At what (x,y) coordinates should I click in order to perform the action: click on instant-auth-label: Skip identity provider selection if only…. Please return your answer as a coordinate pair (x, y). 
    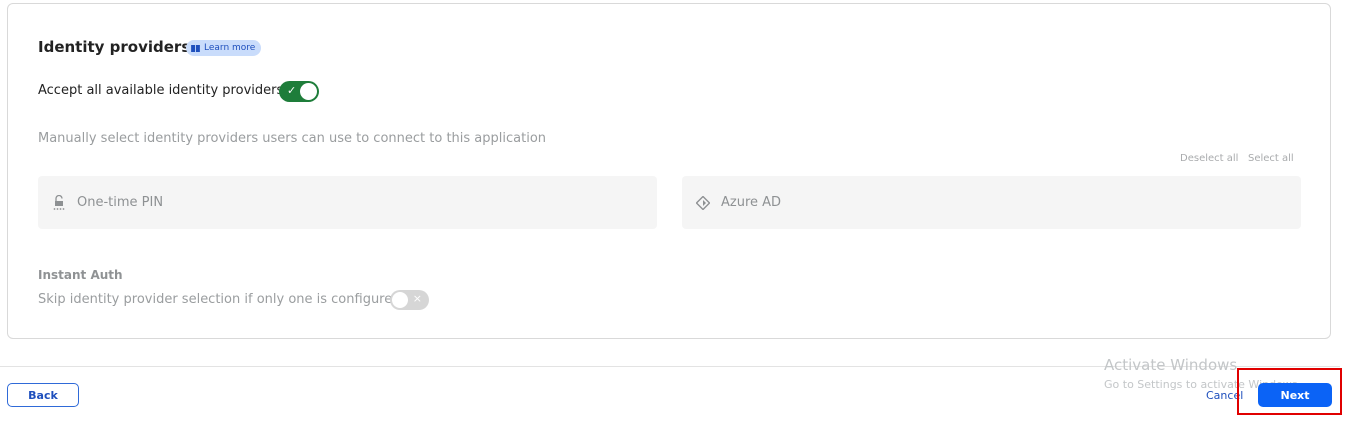
    Looking at the image, I should click on (219, 299).